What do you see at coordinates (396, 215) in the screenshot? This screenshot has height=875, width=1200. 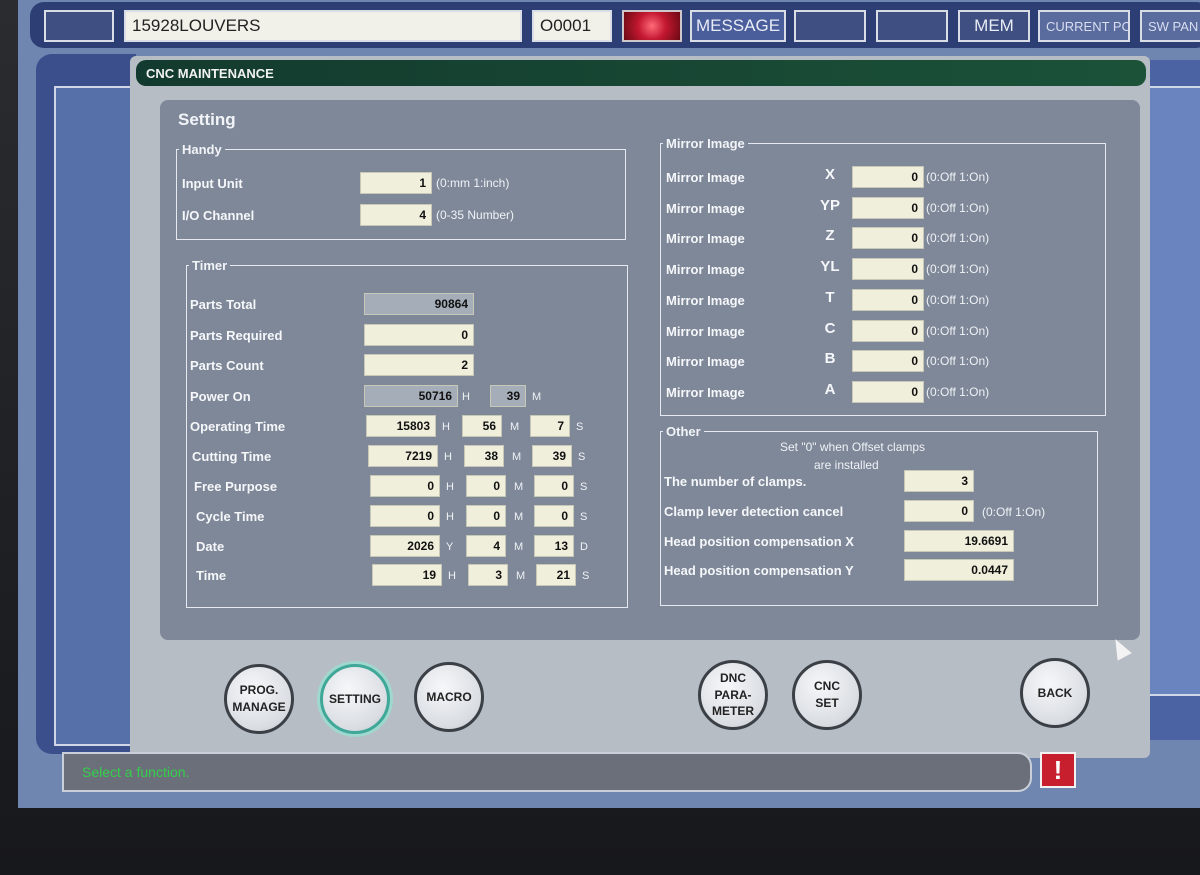 I see `io-channel-field: 4` at bounding box center [396, 215].